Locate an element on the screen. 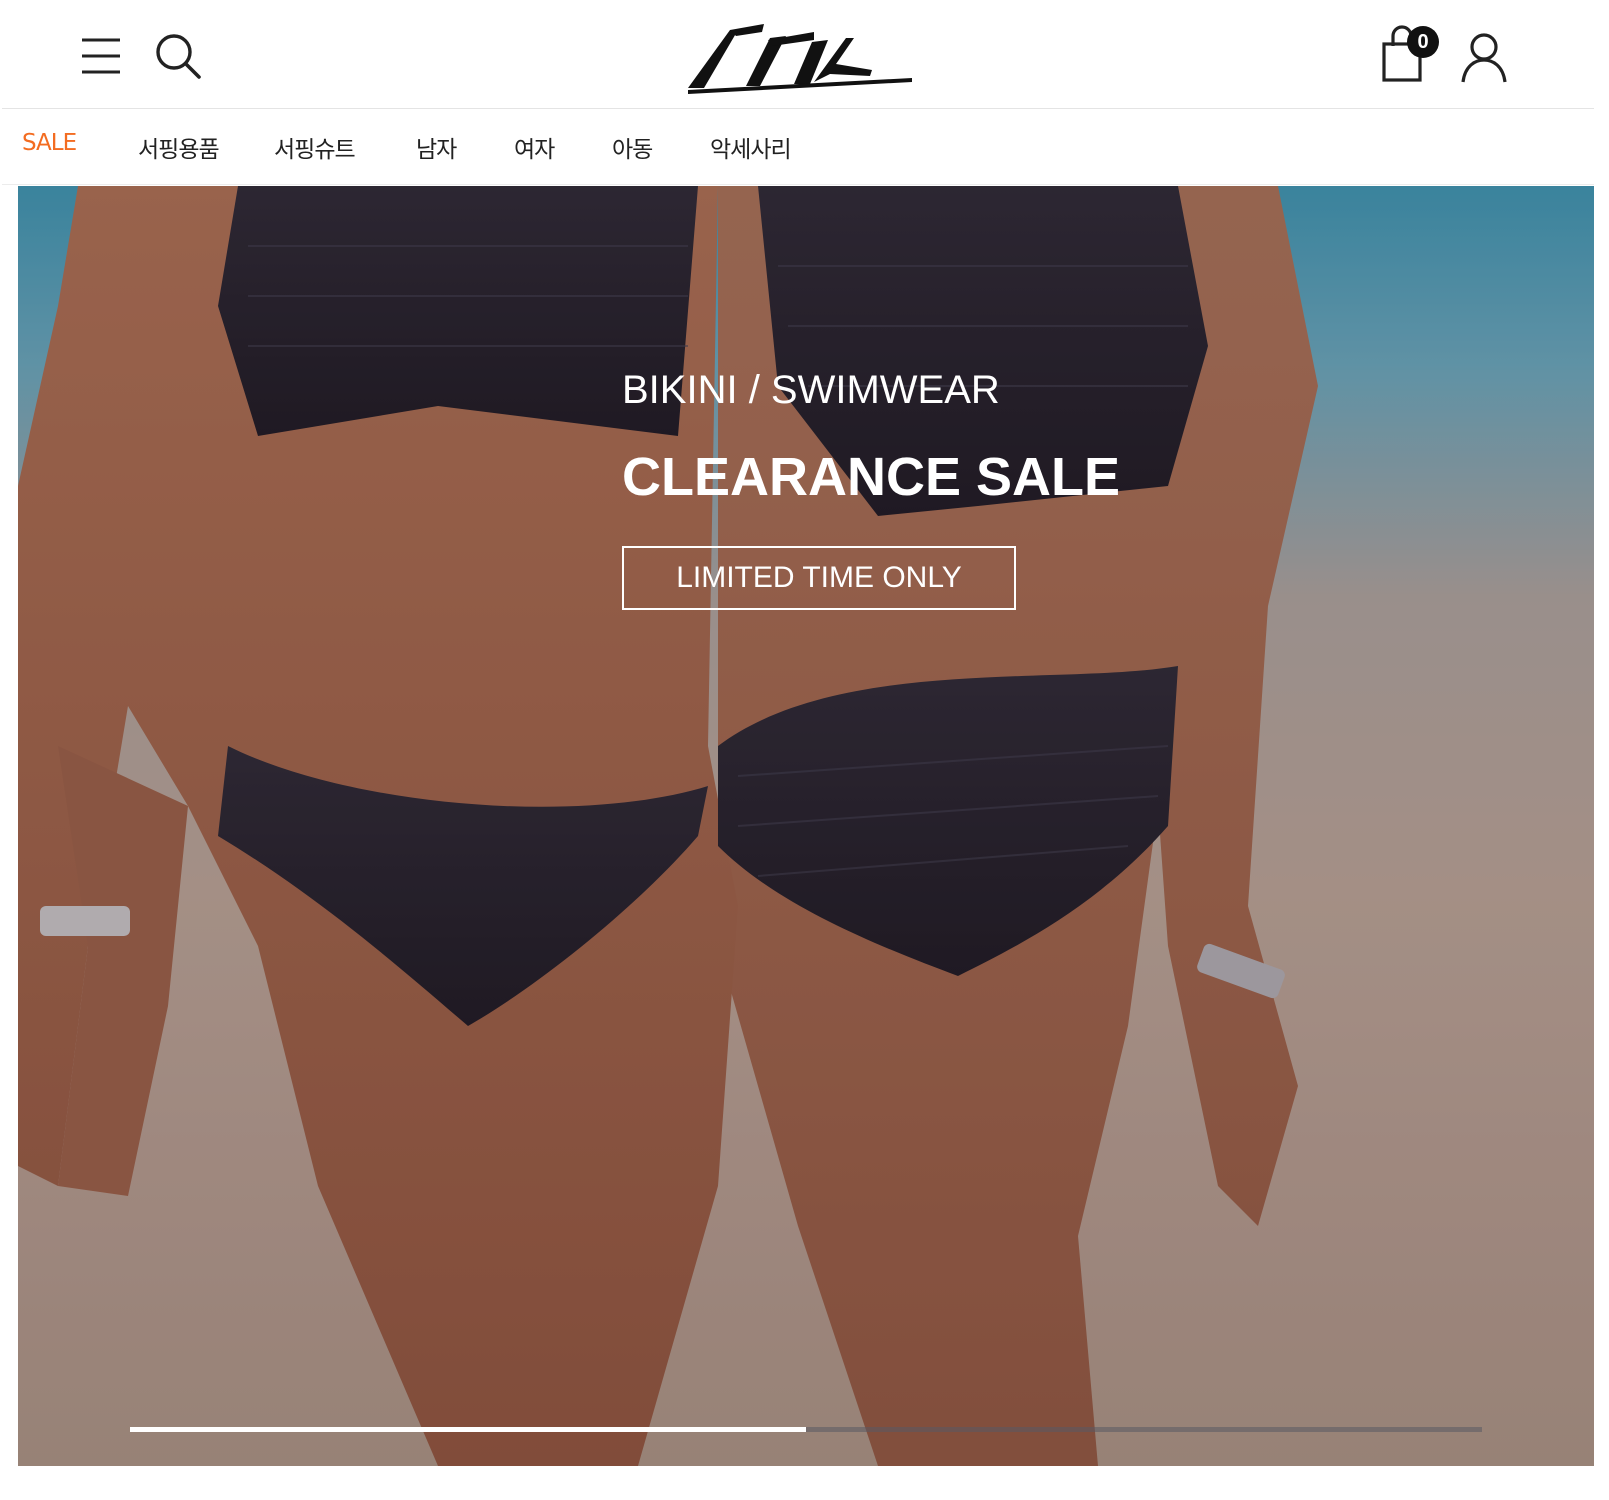  nav-item-sale: SALE is located at coordinates (49, 143).